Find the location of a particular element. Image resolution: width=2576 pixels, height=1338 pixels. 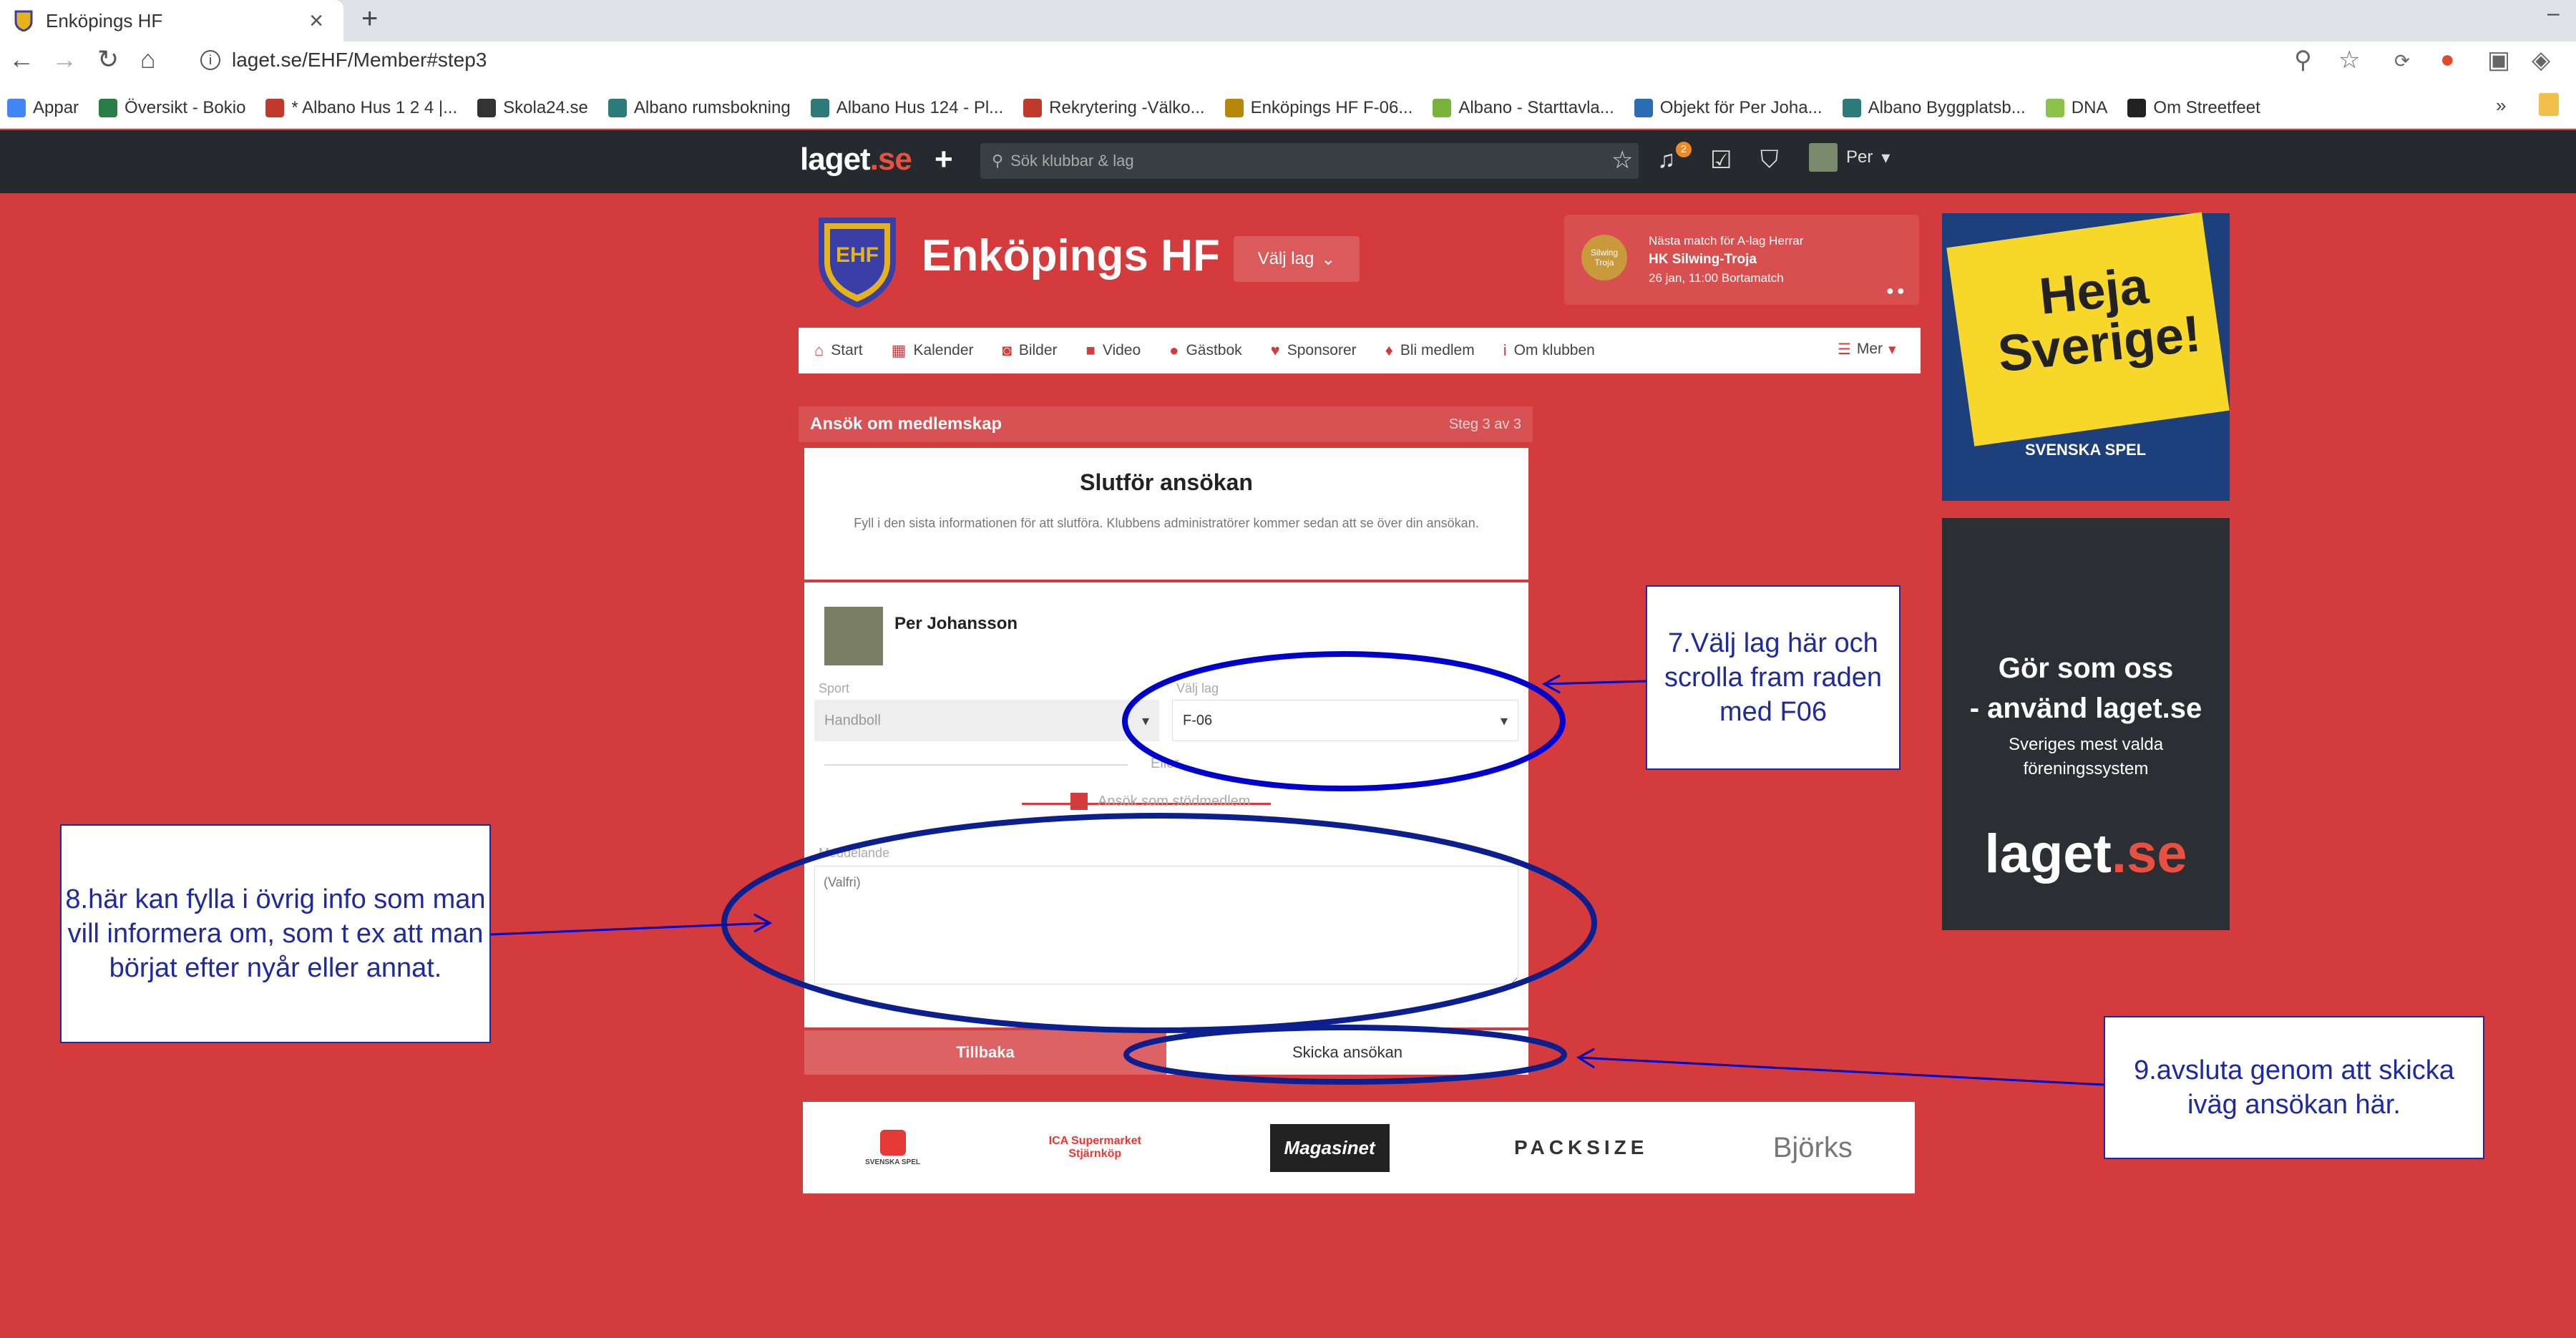

home-icon: ⌂ is located at coordinates (819, 350).